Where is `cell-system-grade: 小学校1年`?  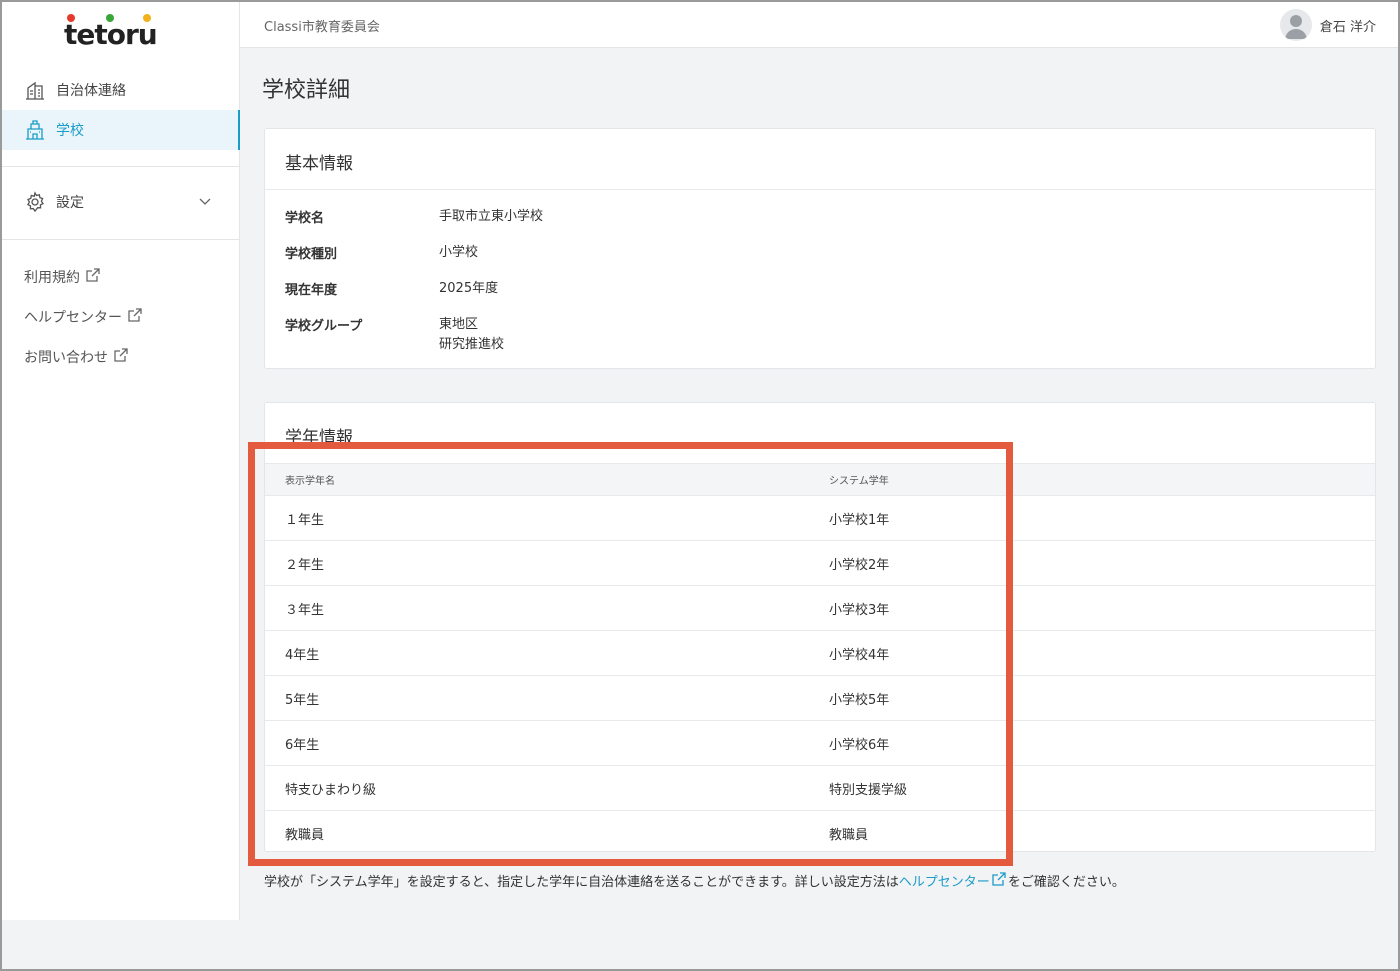 cell-system-grade: 小学校1年 is located at coordinates (1102, 518).